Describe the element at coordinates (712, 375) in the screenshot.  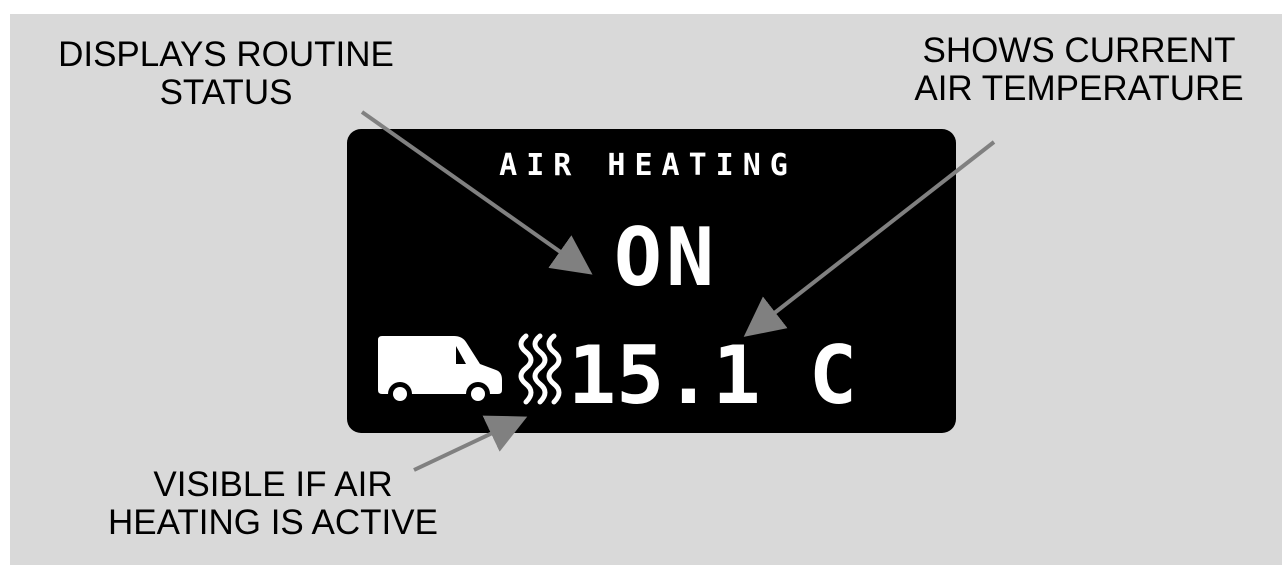
I see `display-temperature-value: 15.1 C` at that location.